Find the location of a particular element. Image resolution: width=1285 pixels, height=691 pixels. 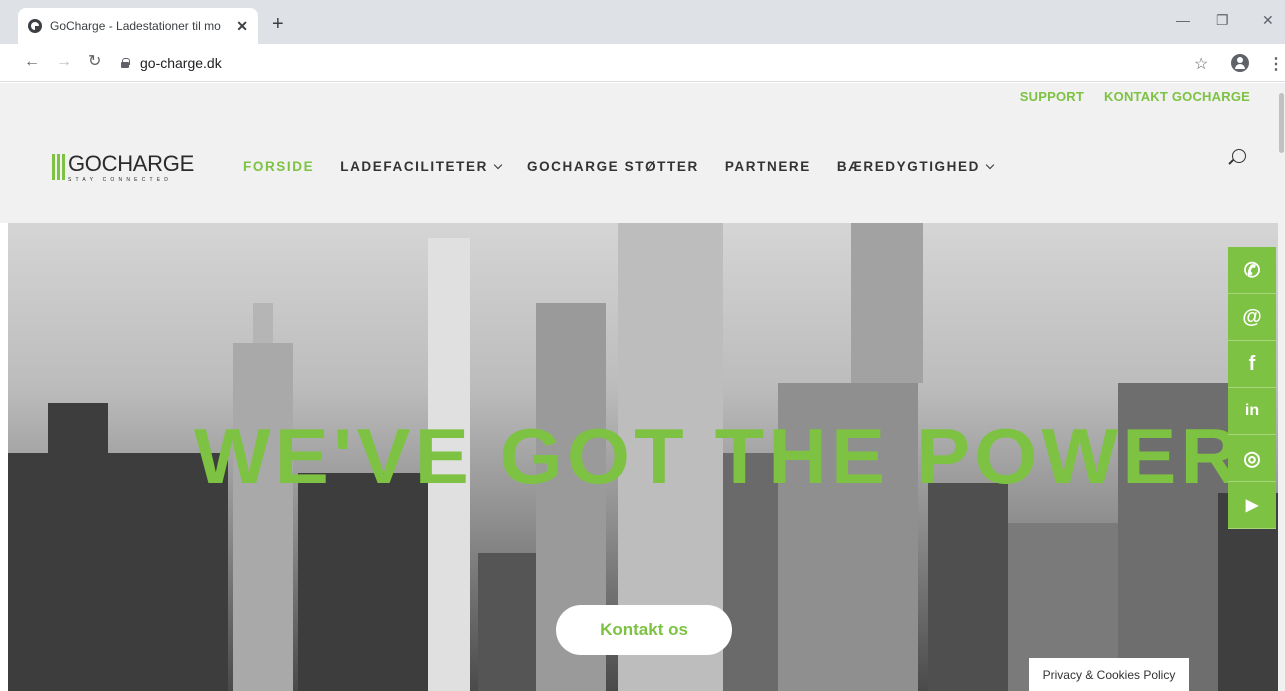

scrollbar-thumb is located at coordinates (1281, 123).